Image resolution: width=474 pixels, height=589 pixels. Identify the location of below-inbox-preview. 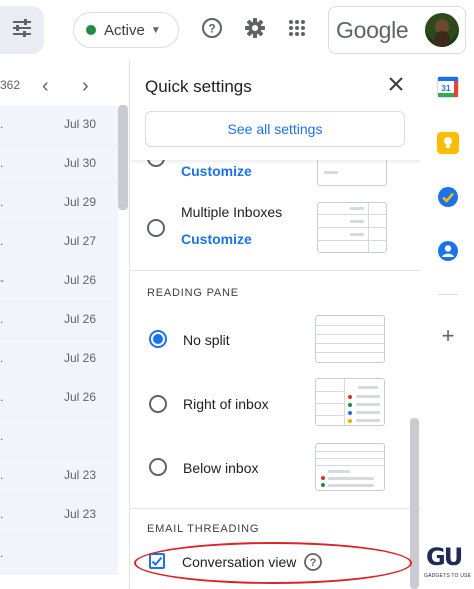
(350, 467).